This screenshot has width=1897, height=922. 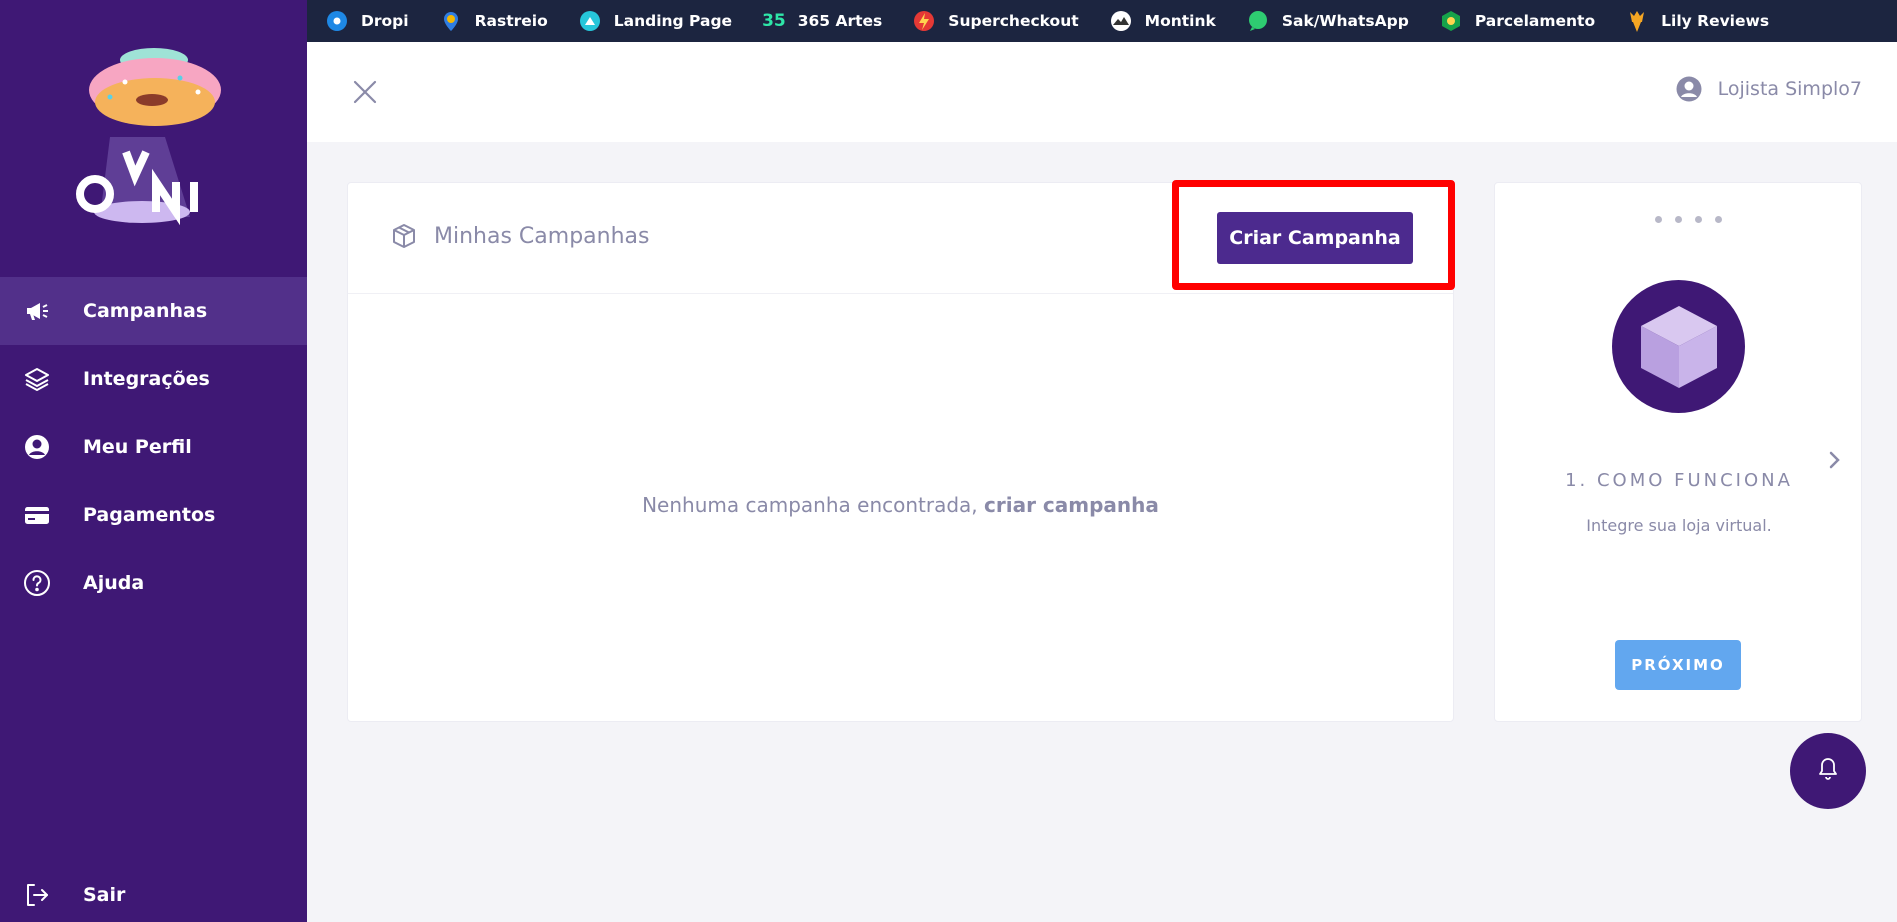 What do you see at coordinates (37, 515) in the screenshot?
I see `credit-card-icon` at bounding box center [37, 515].